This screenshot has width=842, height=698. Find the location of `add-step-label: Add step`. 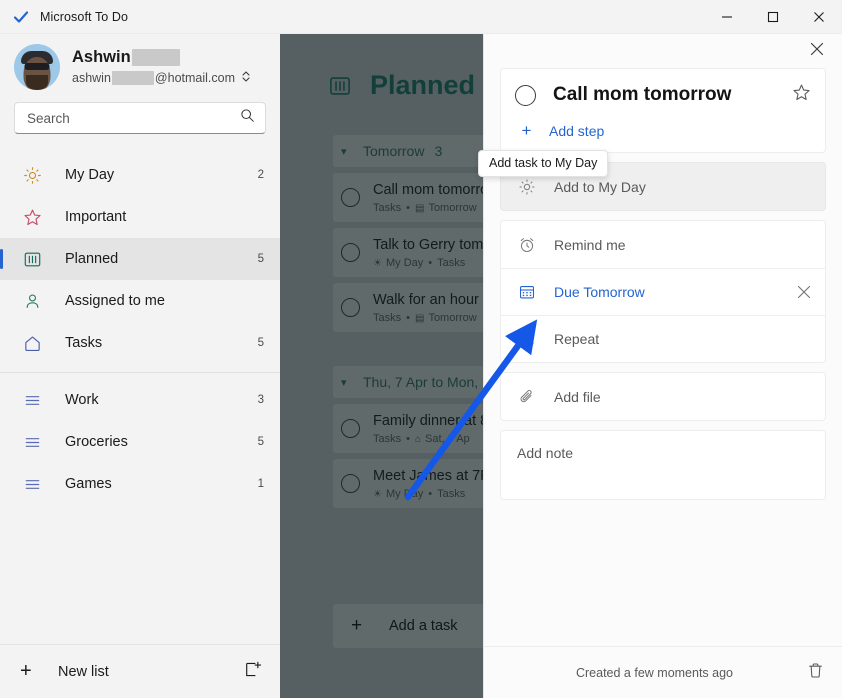

add-step-label: Add step is located at coordinates (577, 131).